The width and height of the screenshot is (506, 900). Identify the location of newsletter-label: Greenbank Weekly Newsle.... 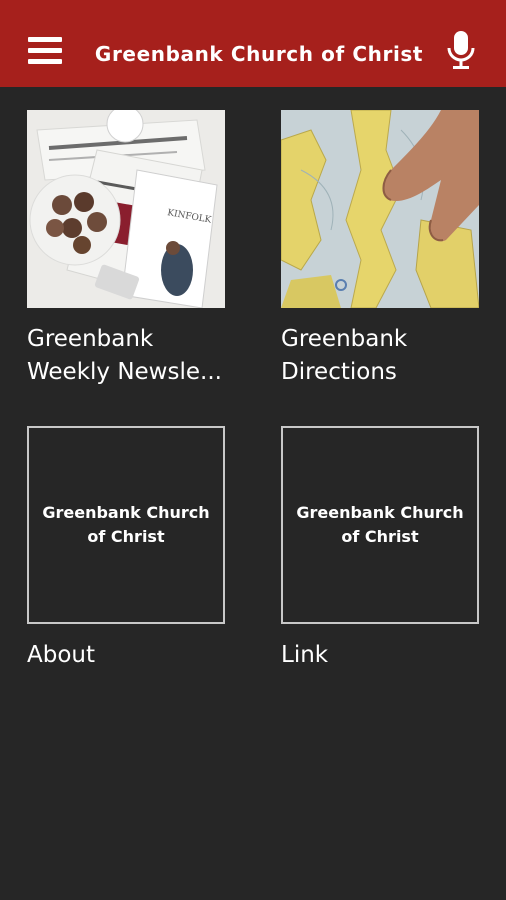
(124, 355).